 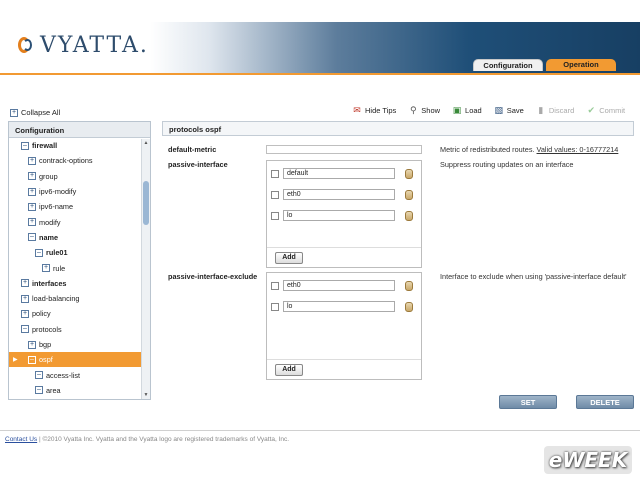 What do you see at coordinates (381, 110) in the screenshot?
I see `hide-tips-label: Hide Tips` at bounding box center [381, 110].